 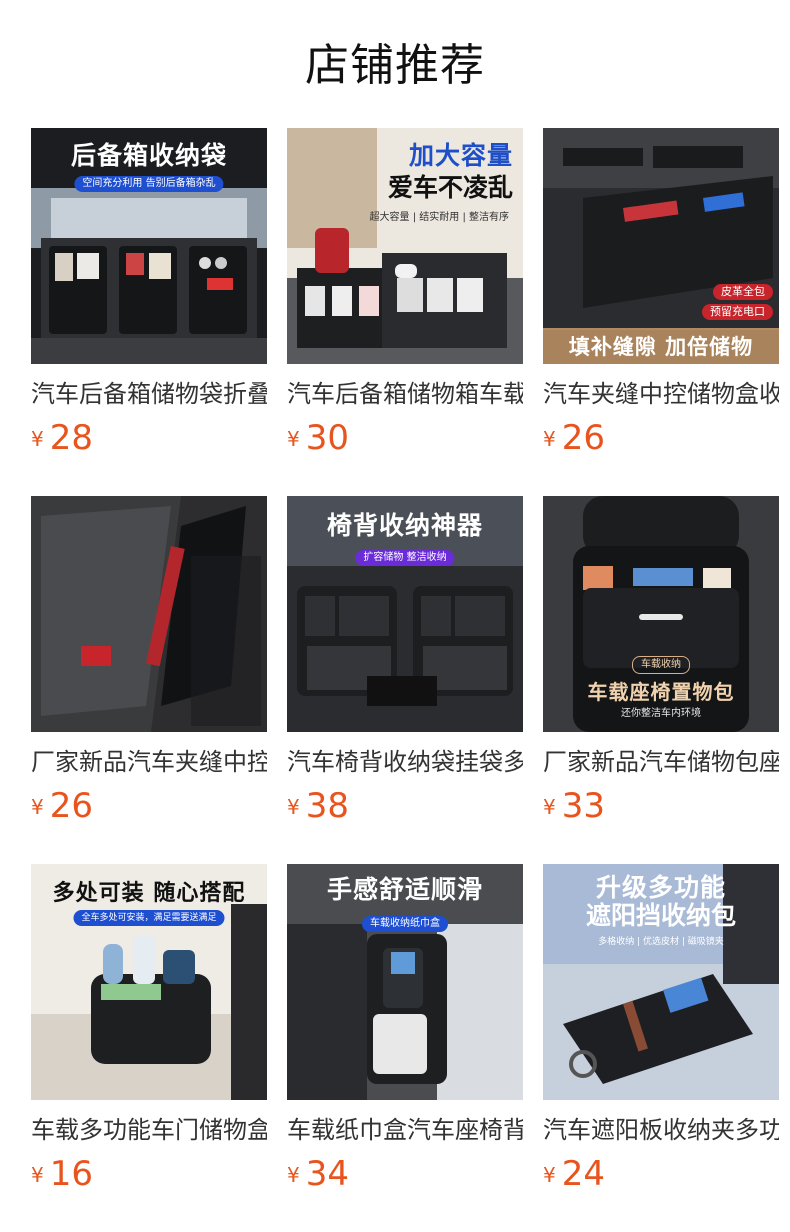 I want to click on image-headline-2: 遮阳挡收纳包, so click(x=660, y=915).